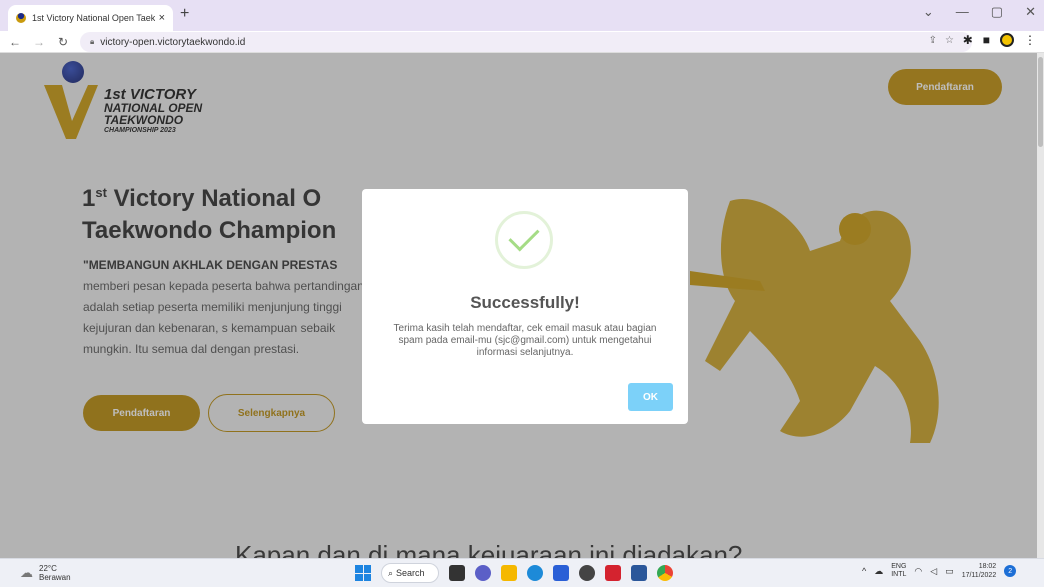 Image resolution: width=1044 pixels, height=587 pixels. Describe the element at coordinates (665, 573) in the screenshot. I see `chrome-icon` at that location.